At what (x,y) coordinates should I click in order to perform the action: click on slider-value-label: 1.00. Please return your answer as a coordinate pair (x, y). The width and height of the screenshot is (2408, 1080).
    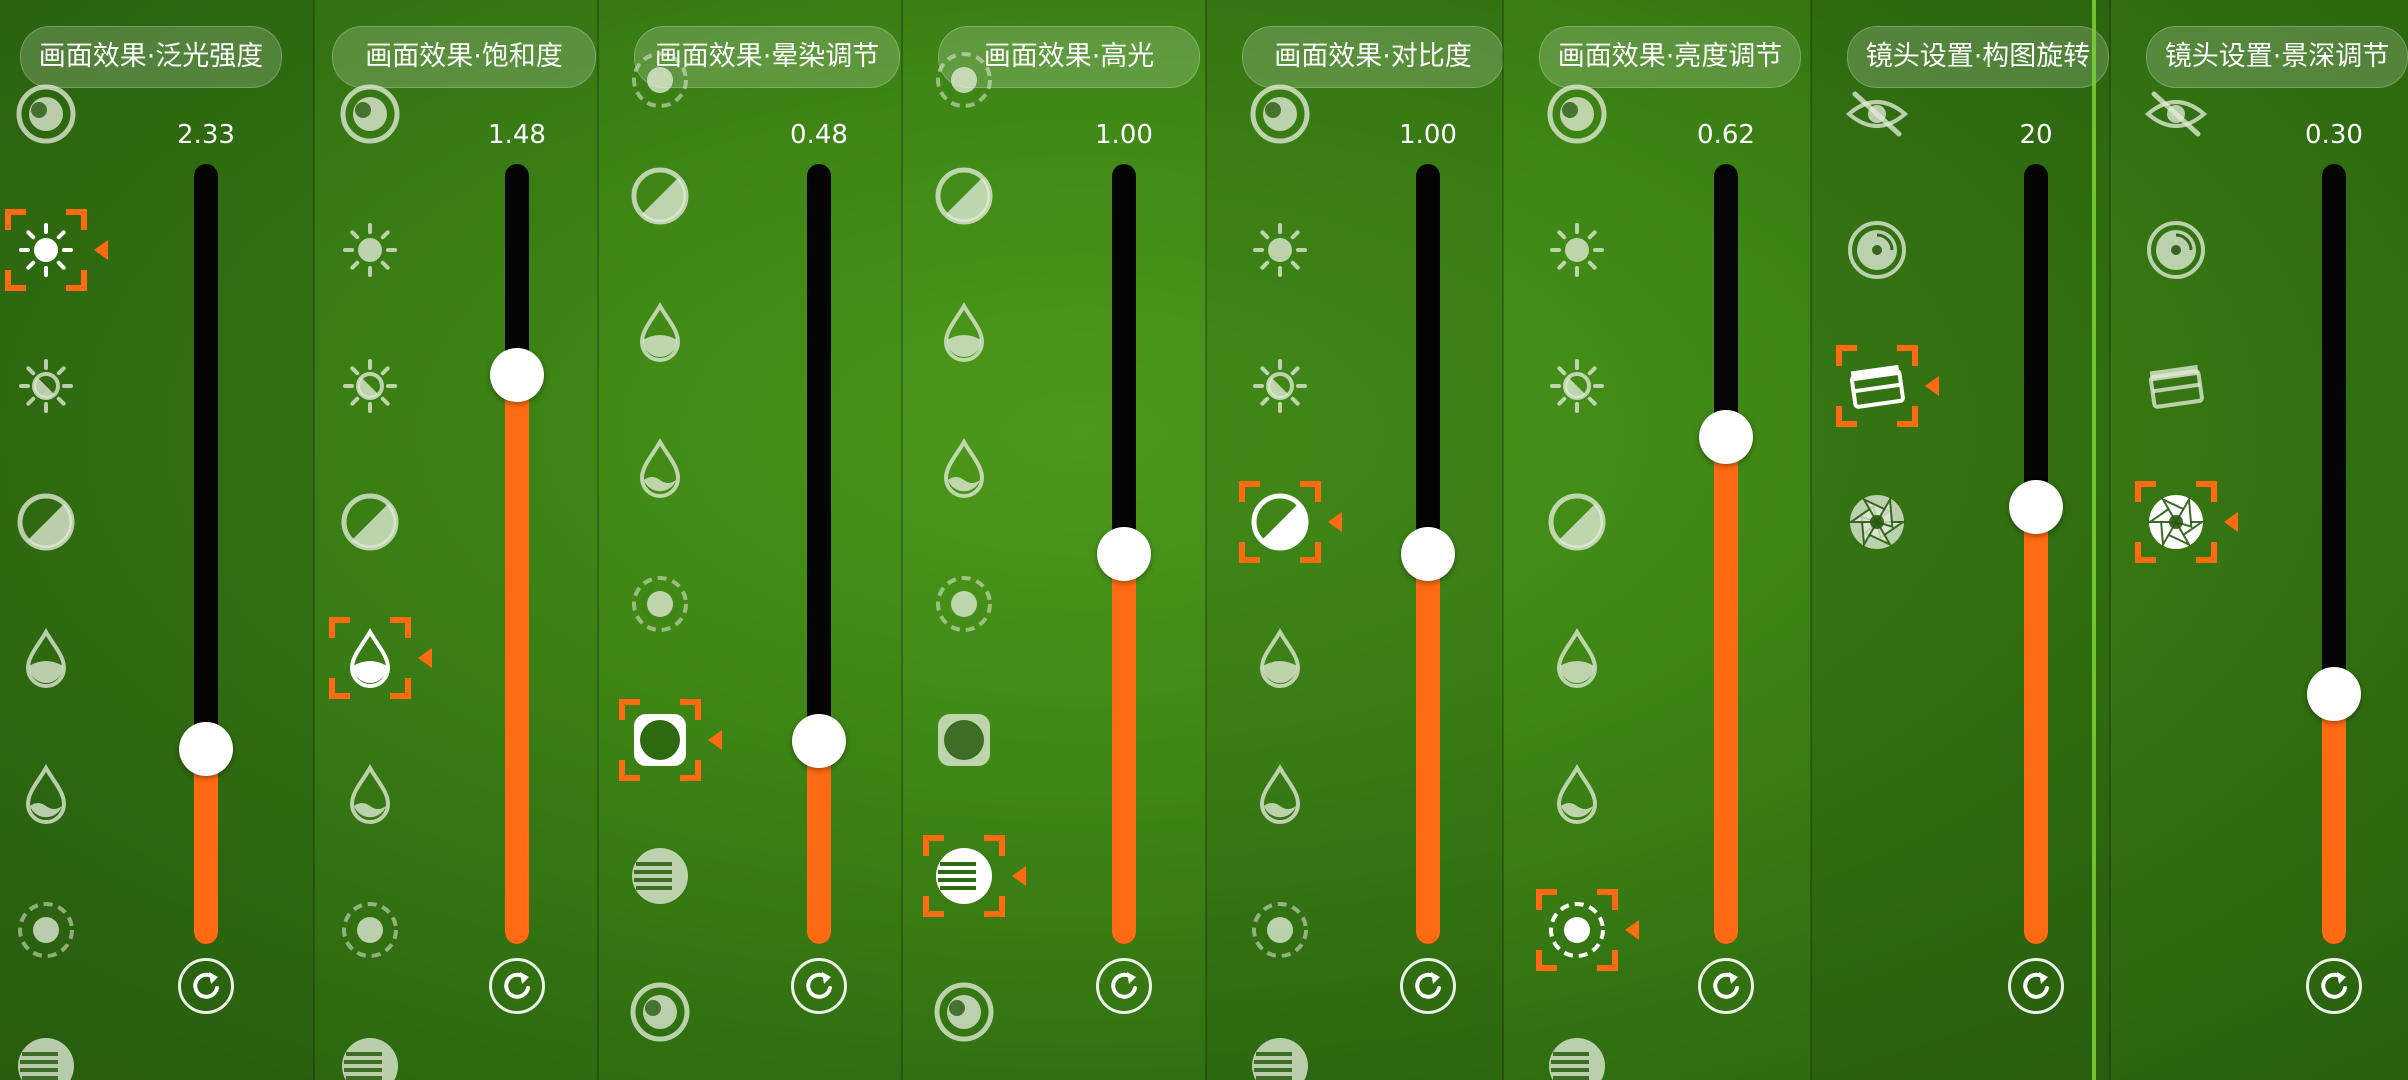
    Looking at the image, I should click on (1428, 135).